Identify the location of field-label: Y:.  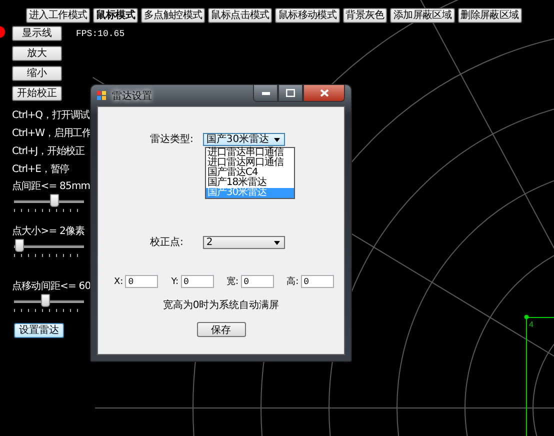
(175, 281).